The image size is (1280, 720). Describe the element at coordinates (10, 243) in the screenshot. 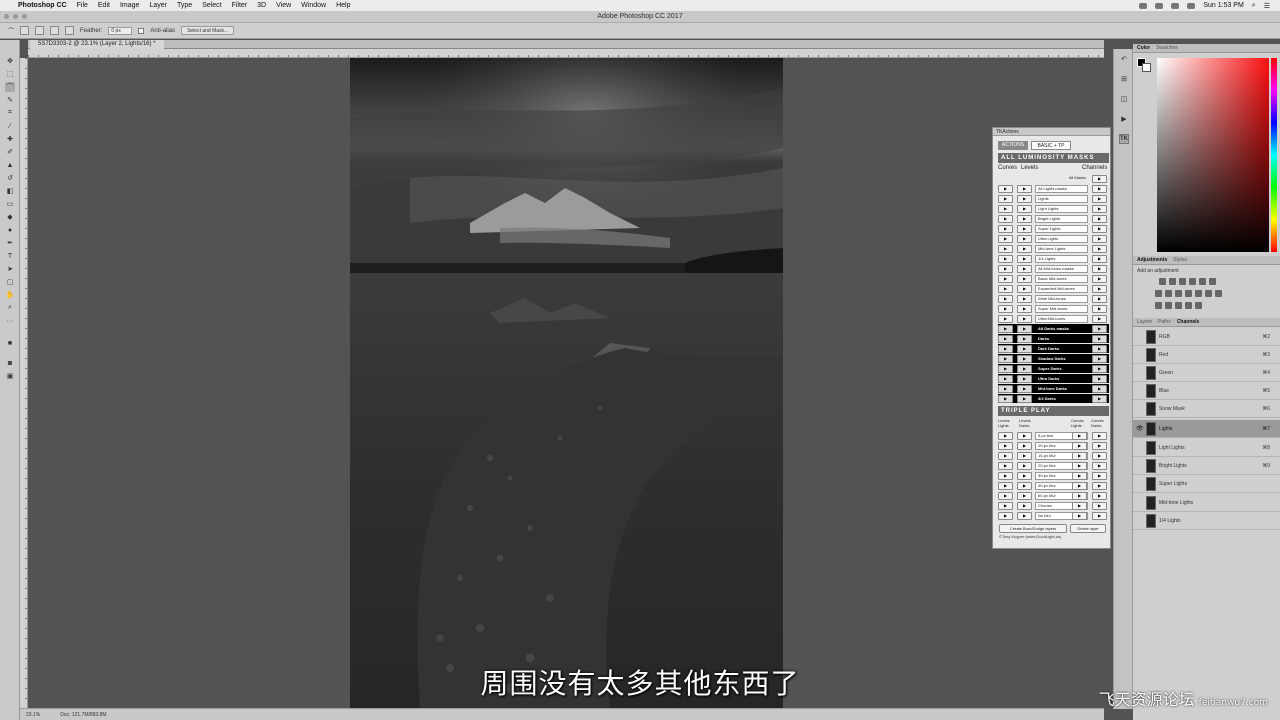

I see `pen-tool-icon: ✒` at that location.